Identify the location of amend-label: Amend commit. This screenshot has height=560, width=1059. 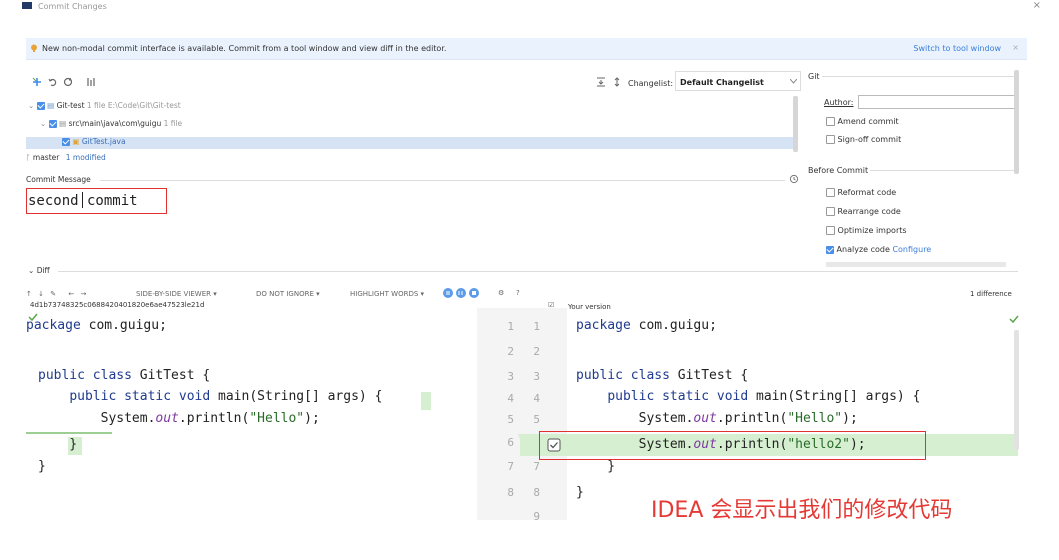
(868, 121).